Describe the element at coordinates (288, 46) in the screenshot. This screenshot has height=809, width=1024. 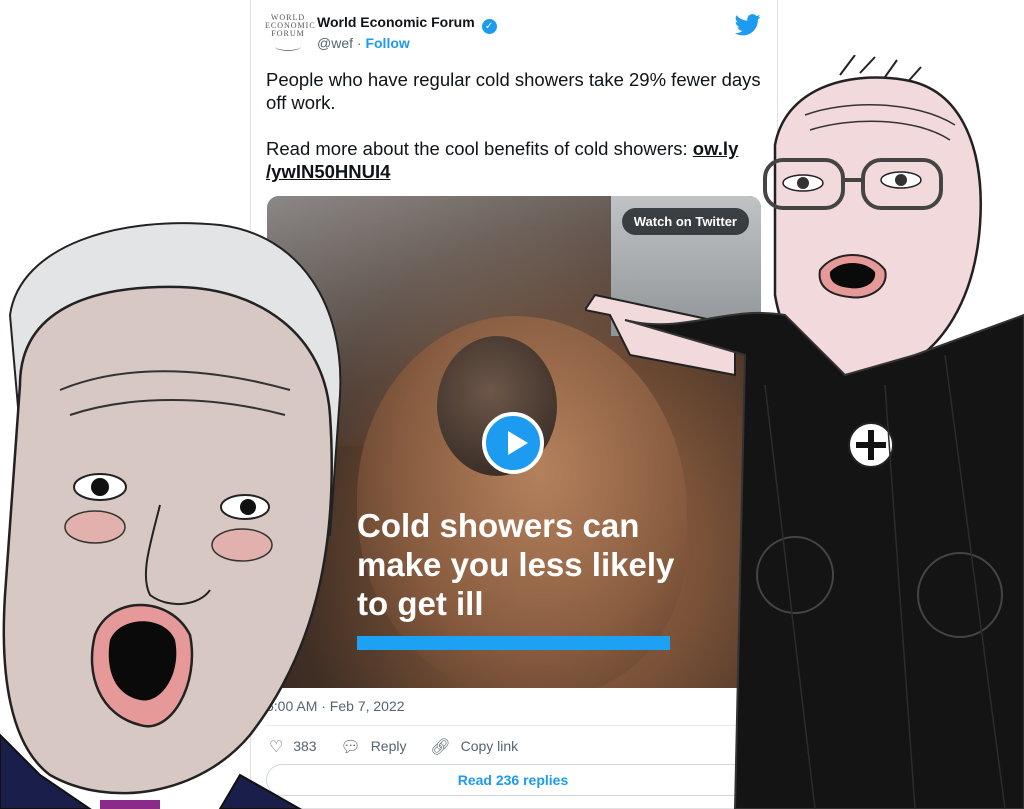
I see `logo-arc` at that location.